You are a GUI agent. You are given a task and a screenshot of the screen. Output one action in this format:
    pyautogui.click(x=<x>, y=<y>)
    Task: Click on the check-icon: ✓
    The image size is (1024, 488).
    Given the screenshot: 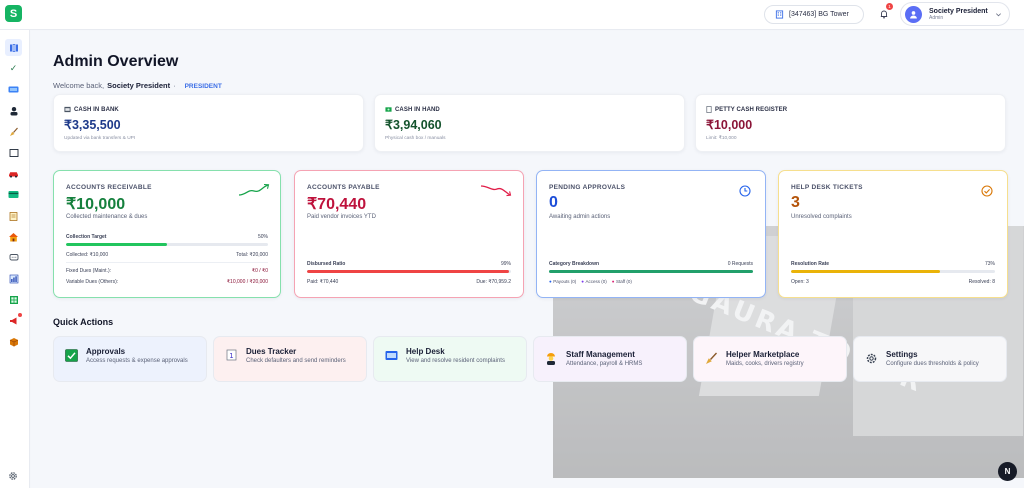 What is the action you would take?
    pyautogui.click(x=13, y=68)
    